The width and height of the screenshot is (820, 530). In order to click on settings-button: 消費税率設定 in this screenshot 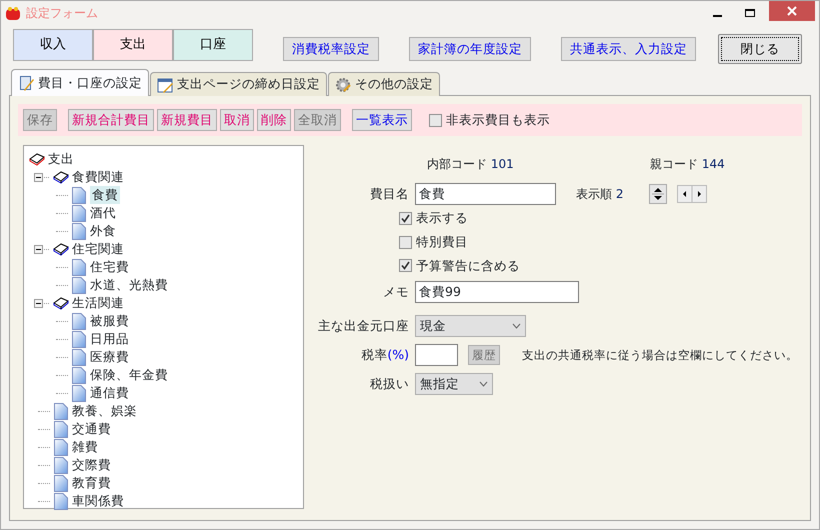, I will do `click(331, 49)`.